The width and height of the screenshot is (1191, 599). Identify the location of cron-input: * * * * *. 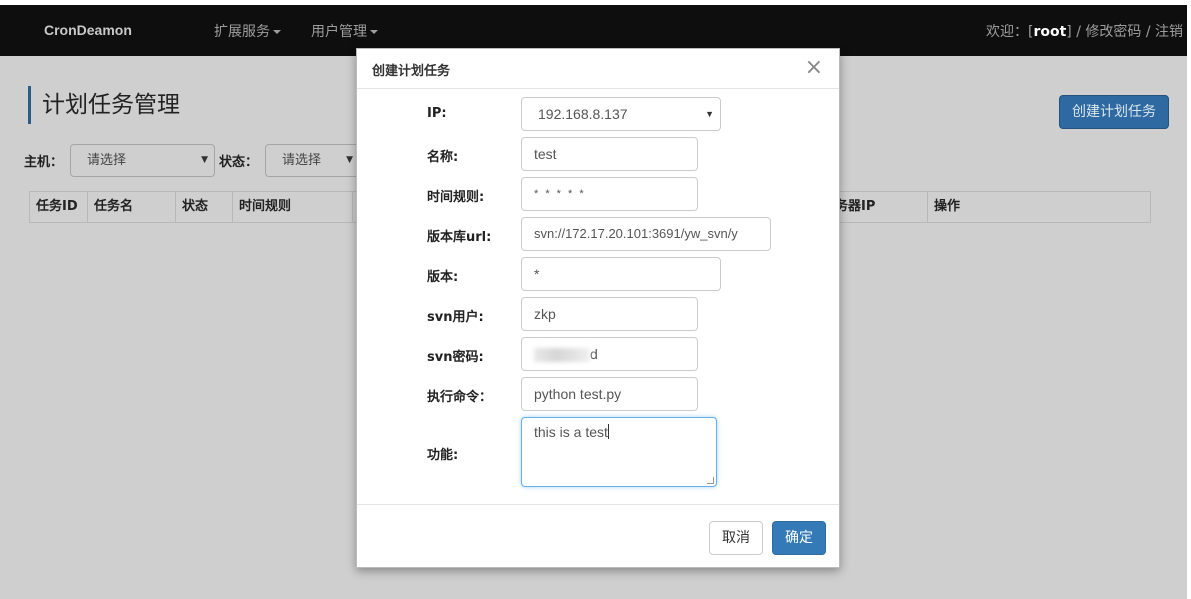
(609, 194).